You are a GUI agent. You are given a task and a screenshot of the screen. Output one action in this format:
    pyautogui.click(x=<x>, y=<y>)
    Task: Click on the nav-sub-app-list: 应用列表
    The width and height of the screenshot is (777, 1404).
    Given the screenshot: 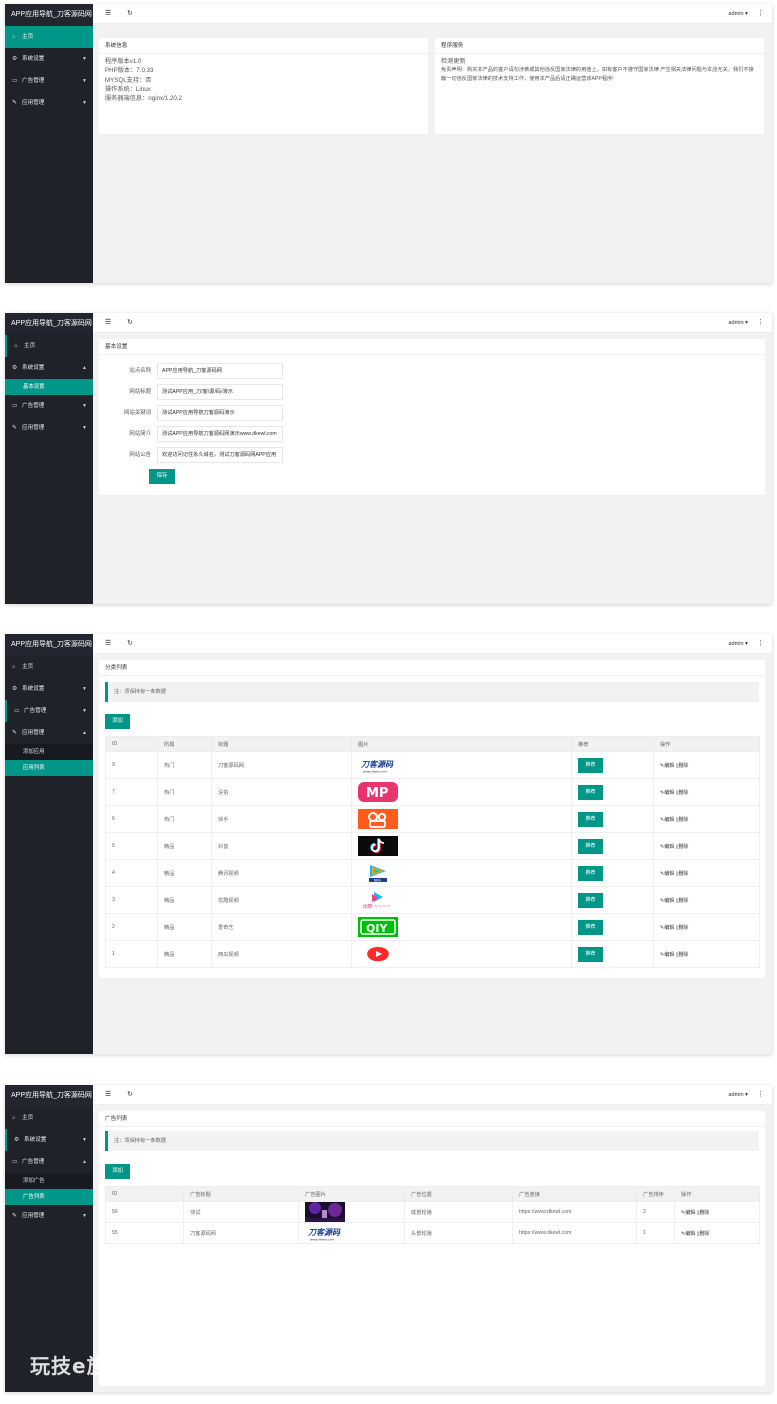 What is the action you would take?
    pyautogui.click(x=49, y=768)
    